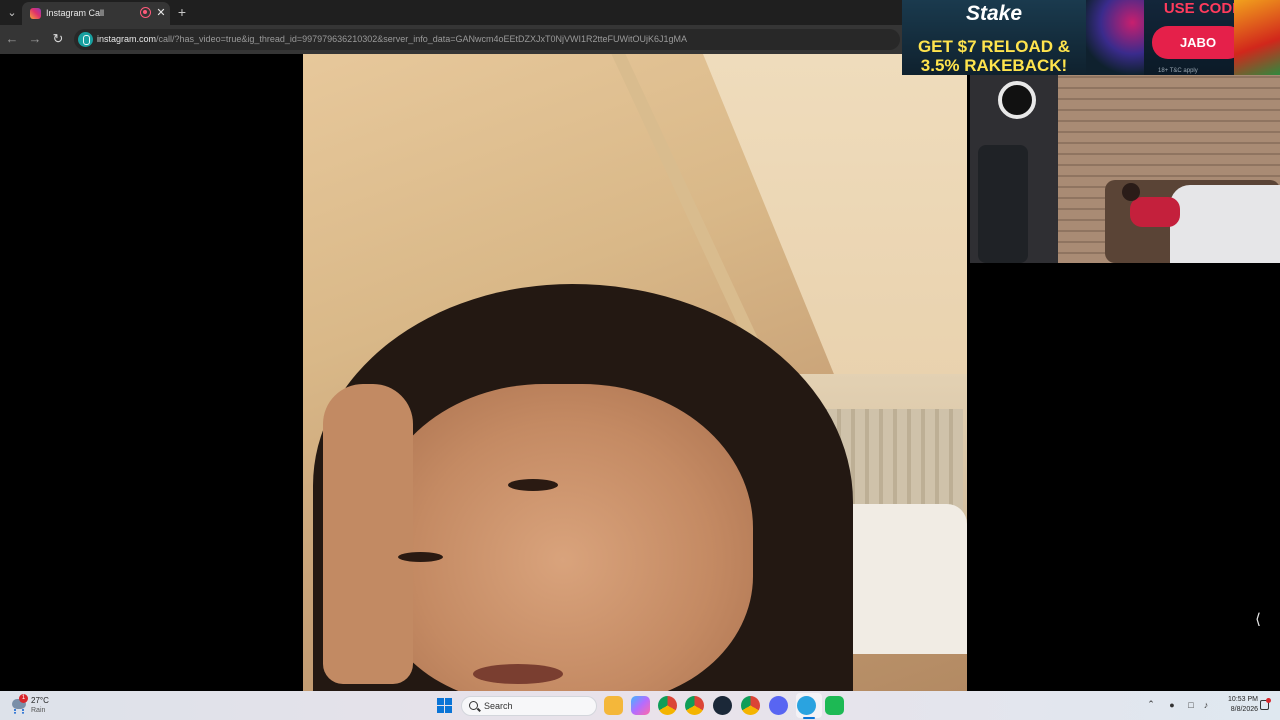 This screenshot has width=1280, height=720. Describe the element at coordinates (809, 718) in the screenshot. I see `active-app-indicator` at that location.